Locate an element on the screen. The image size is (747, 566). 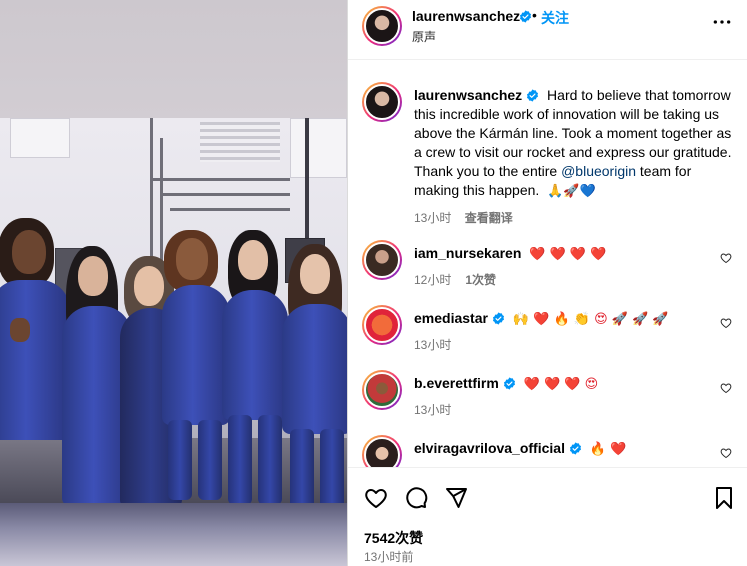
caption-avatar is located at coordinates (382, 102).